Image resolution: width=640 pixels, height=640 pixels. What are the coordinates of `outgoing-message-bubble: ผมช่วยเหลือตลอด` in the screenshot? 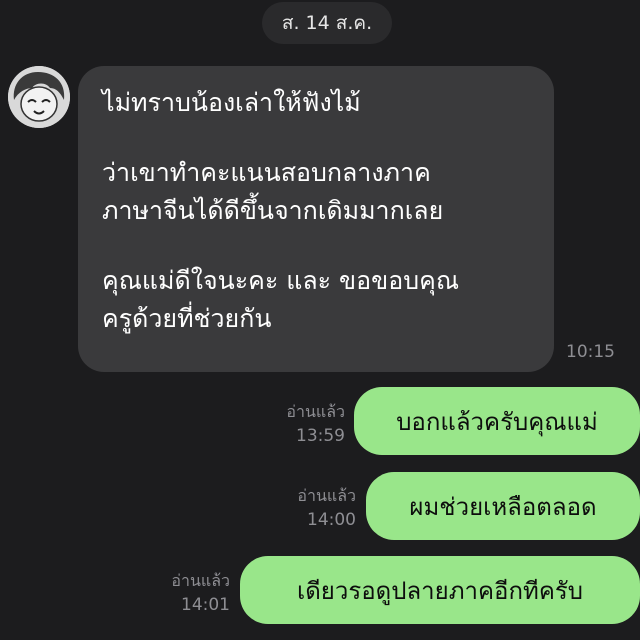 It's located at (503, 506).